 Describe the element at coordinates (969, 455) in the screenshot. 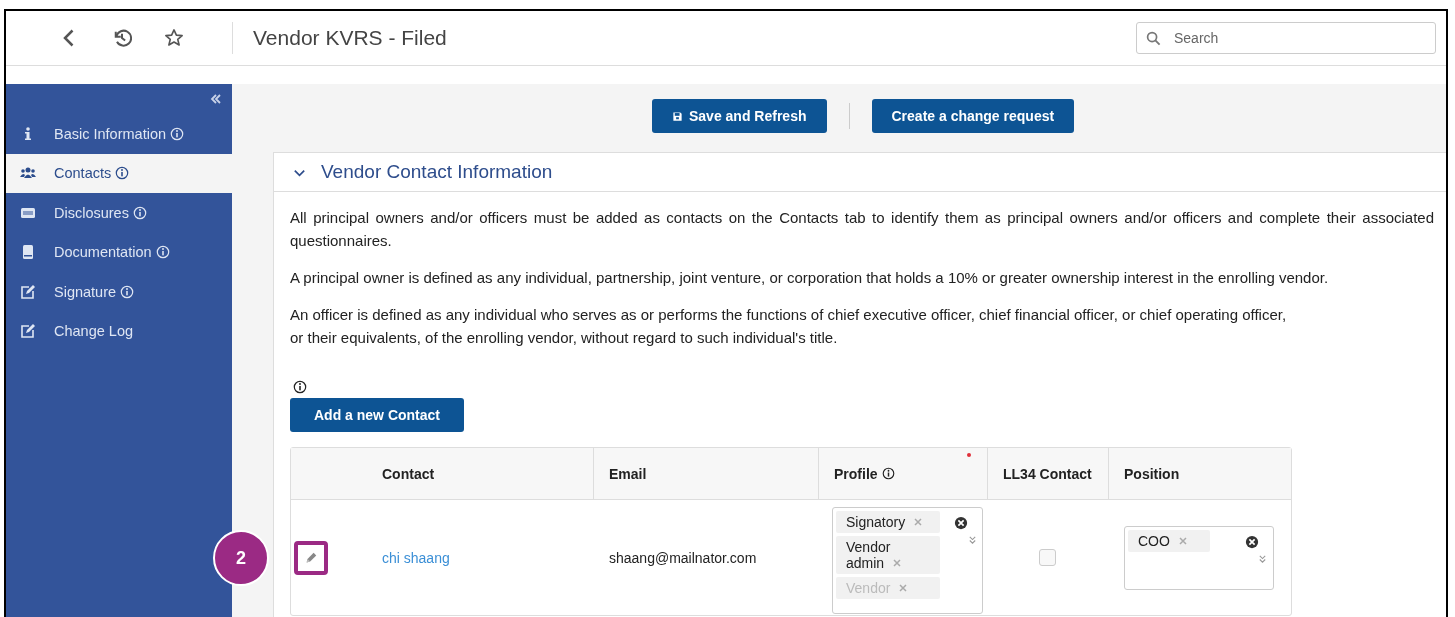

I see `required-mark` at that location.